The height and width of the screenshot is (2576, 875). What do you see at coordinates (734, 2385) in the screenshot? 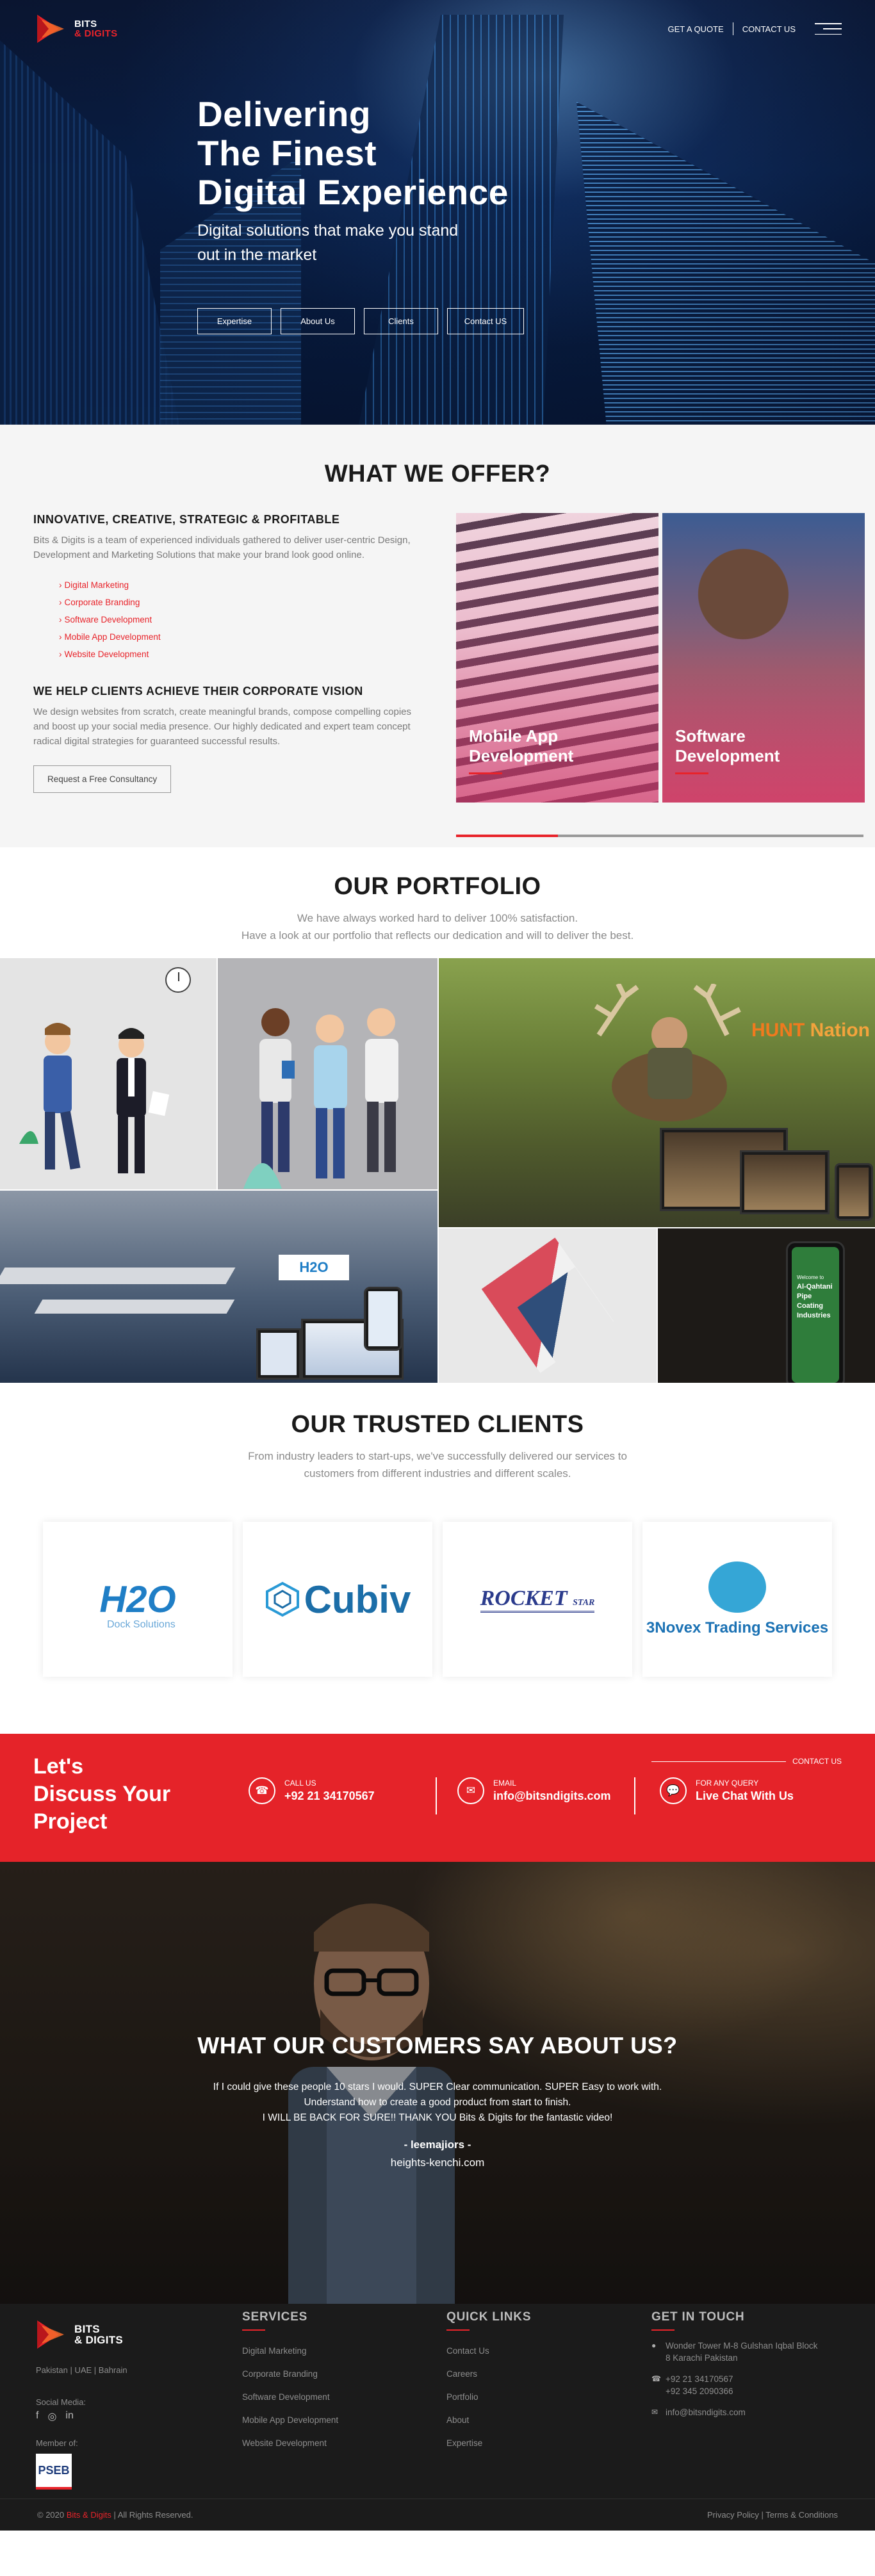
I see `footer-phones: ☎ +92 21 34170567 +92 345 2090366` at bounding box center [734, 2385].